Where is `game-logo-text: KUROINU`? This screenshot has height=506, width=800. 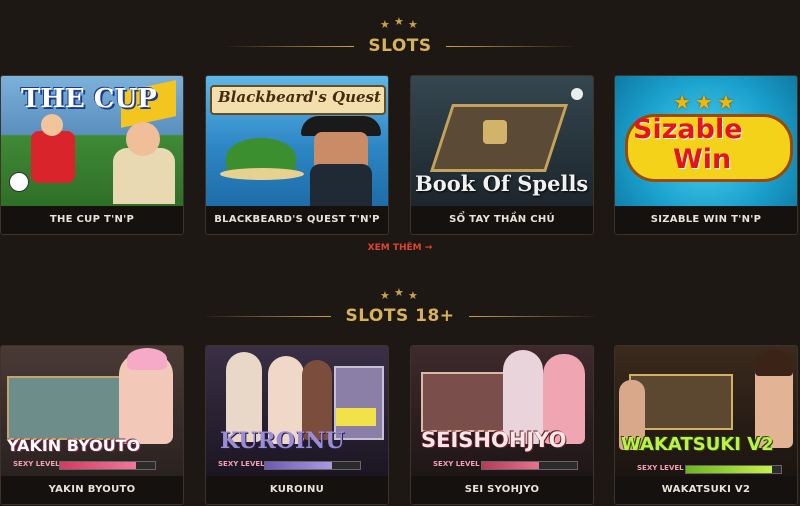 game-logo-text: KUROINU is located at coordinates (282, 441).